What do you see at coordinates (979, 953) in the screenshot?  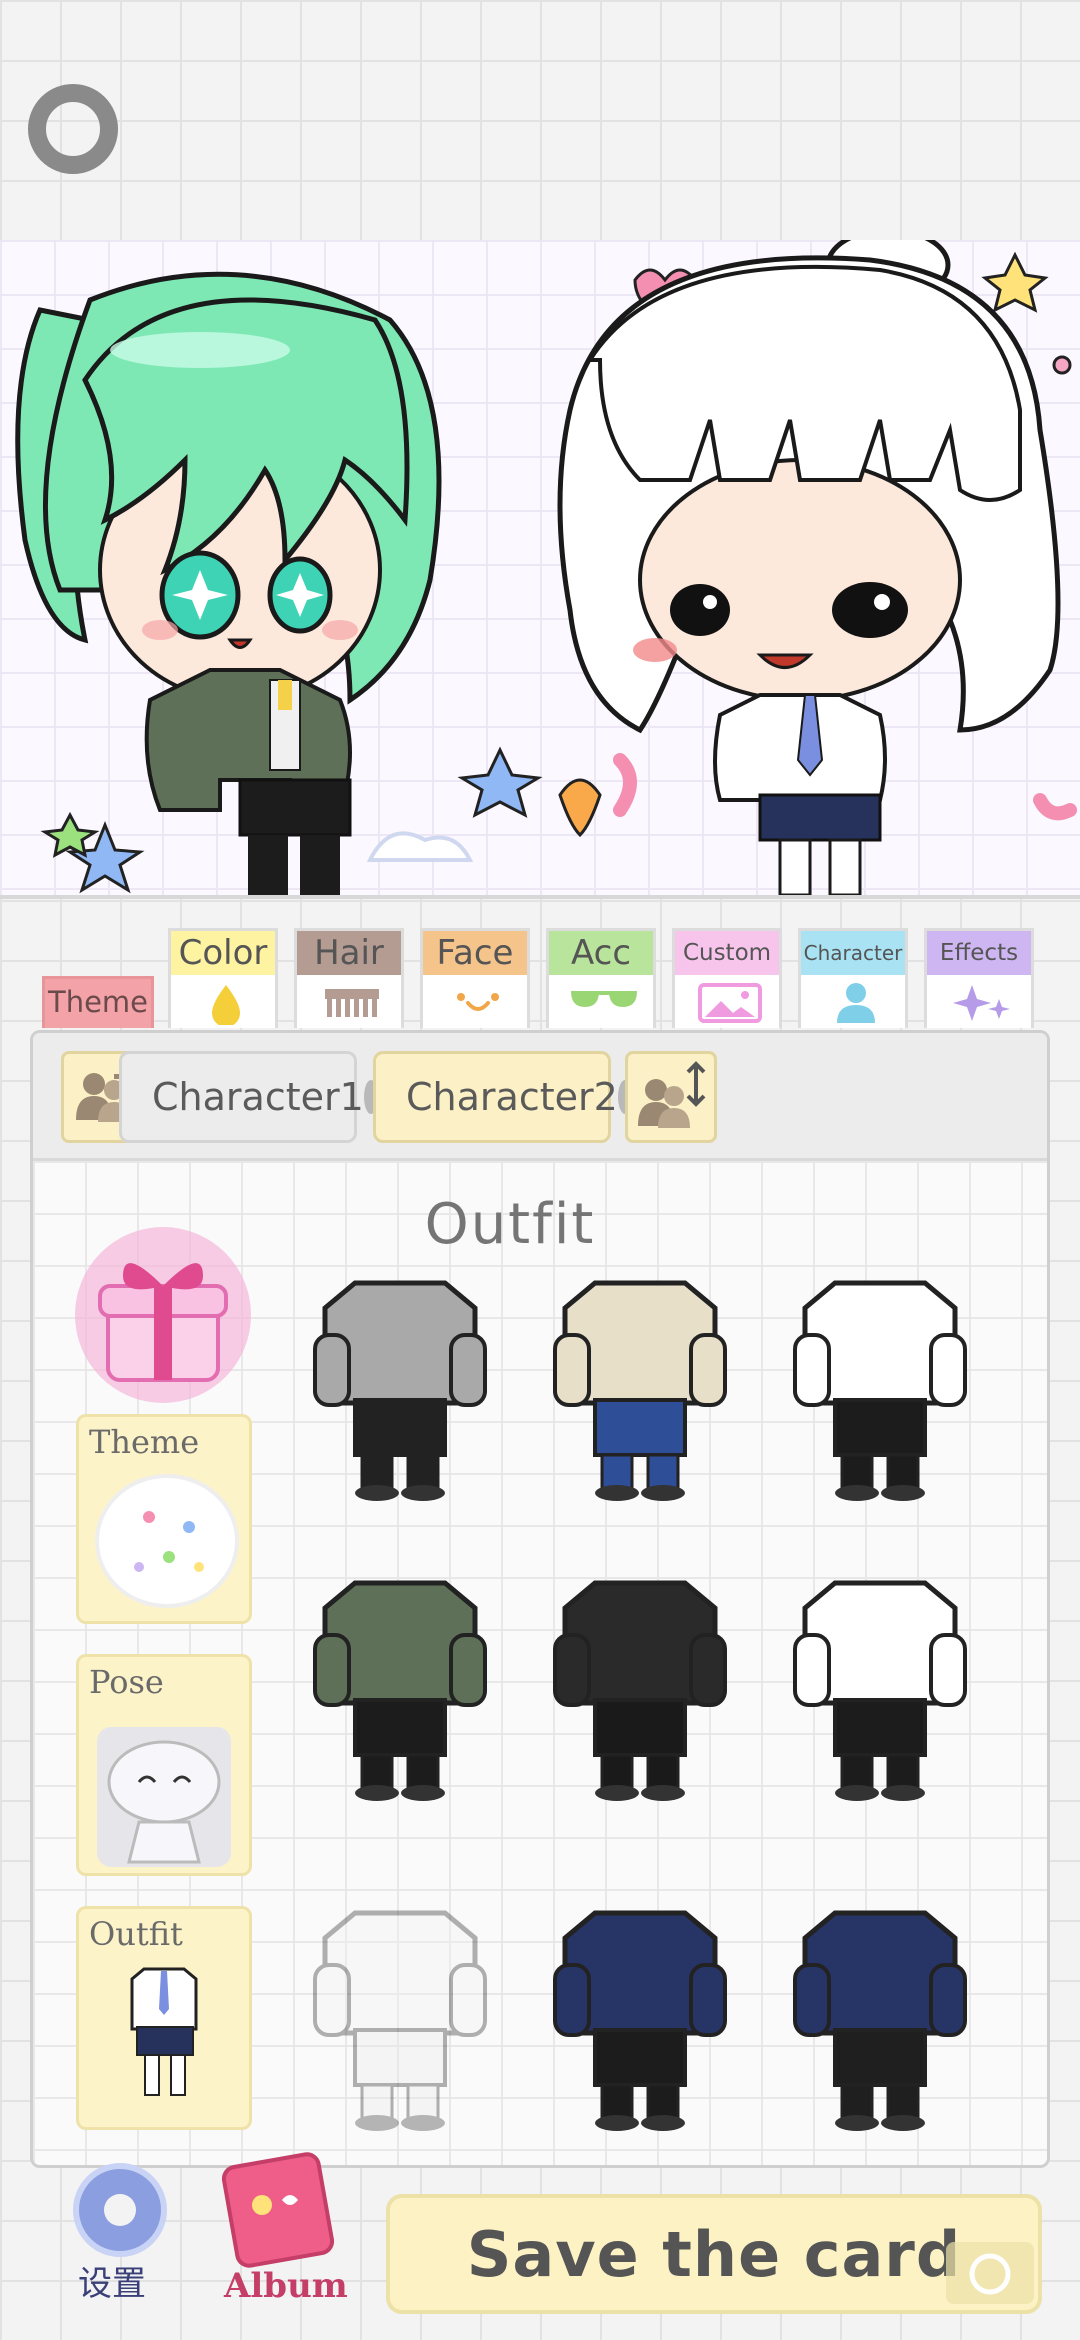 I see `tab-label: Effects` at bounding box center [979, 953].